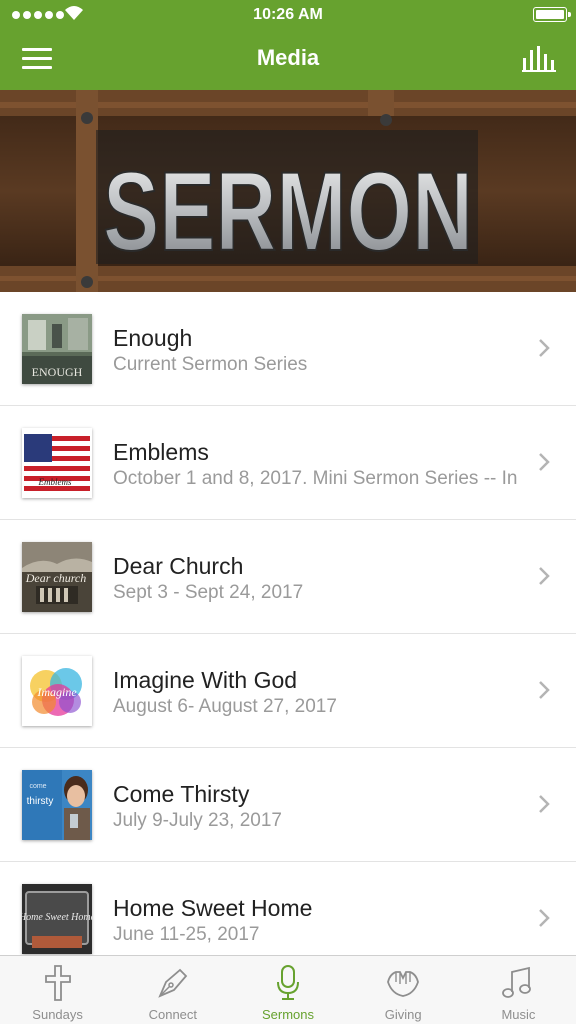  I want to click on sermon-thumbnail: come thirsty, so click(57, 805).